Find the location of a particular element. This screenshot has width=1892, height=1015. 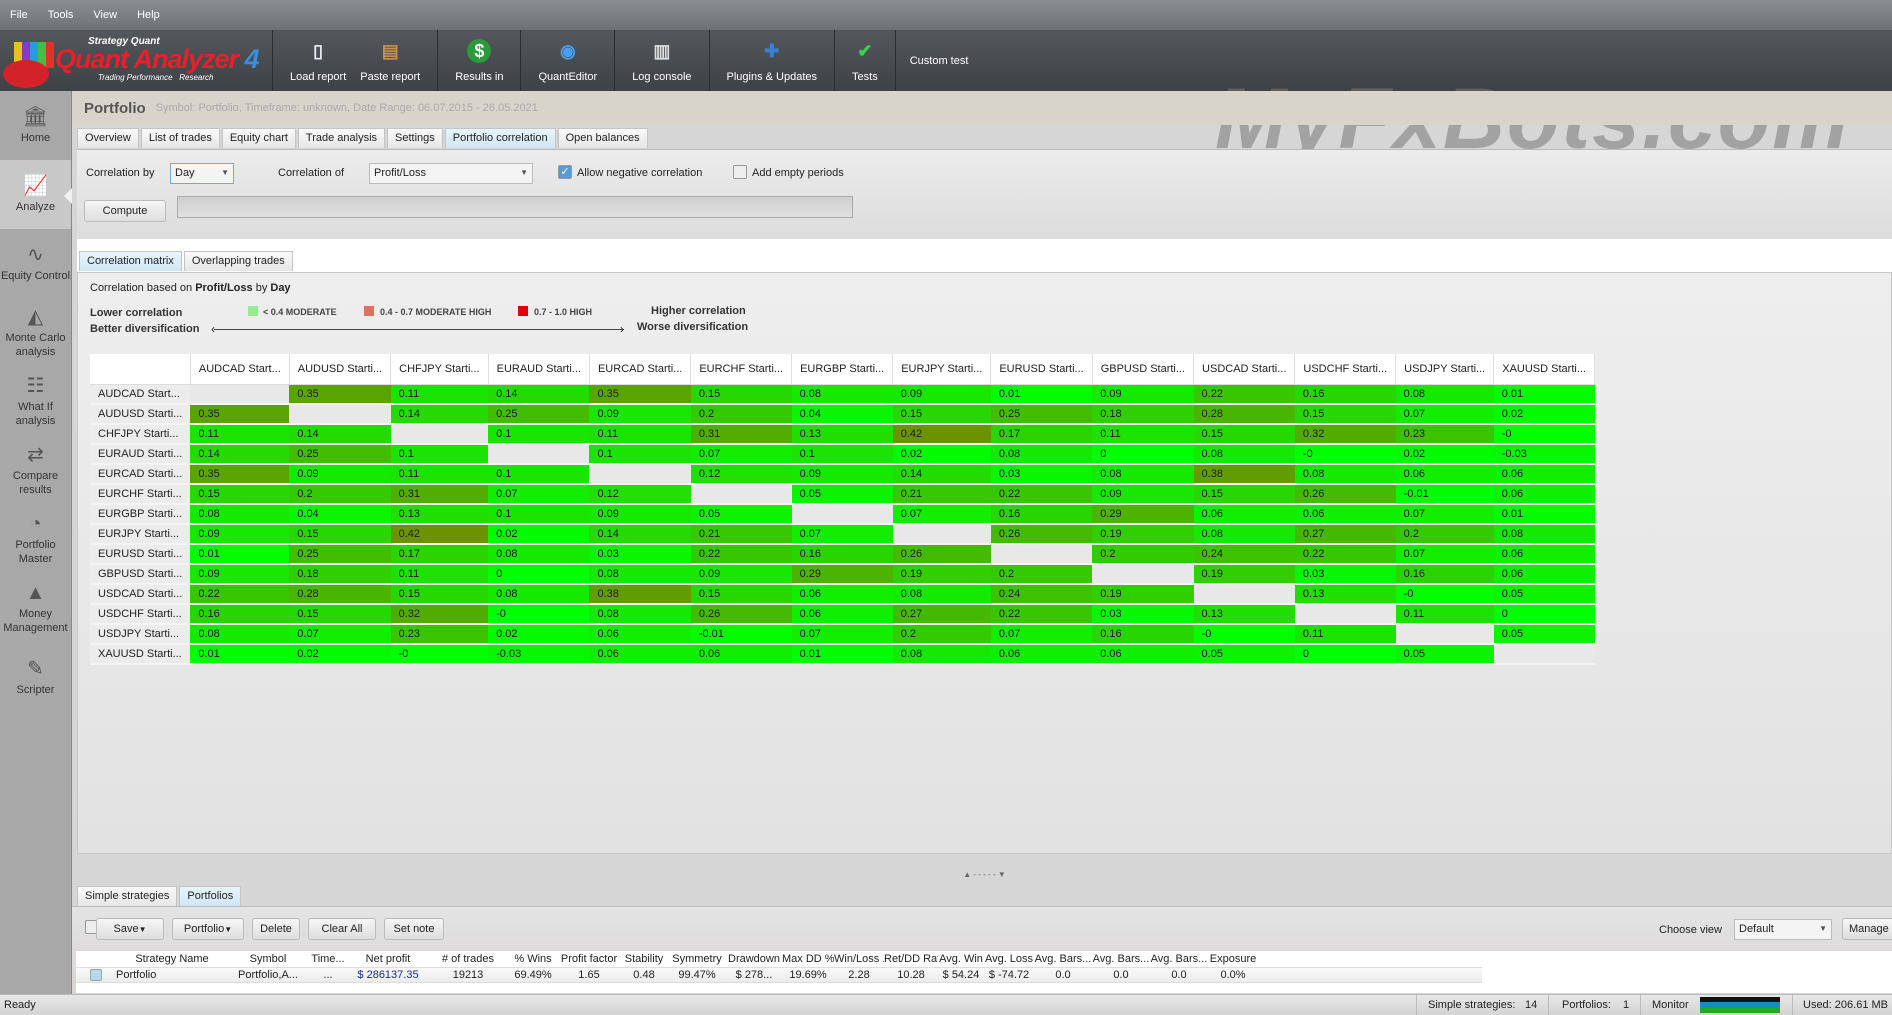

matrix-cell: 0.31 is located at coordinates (741, 434).